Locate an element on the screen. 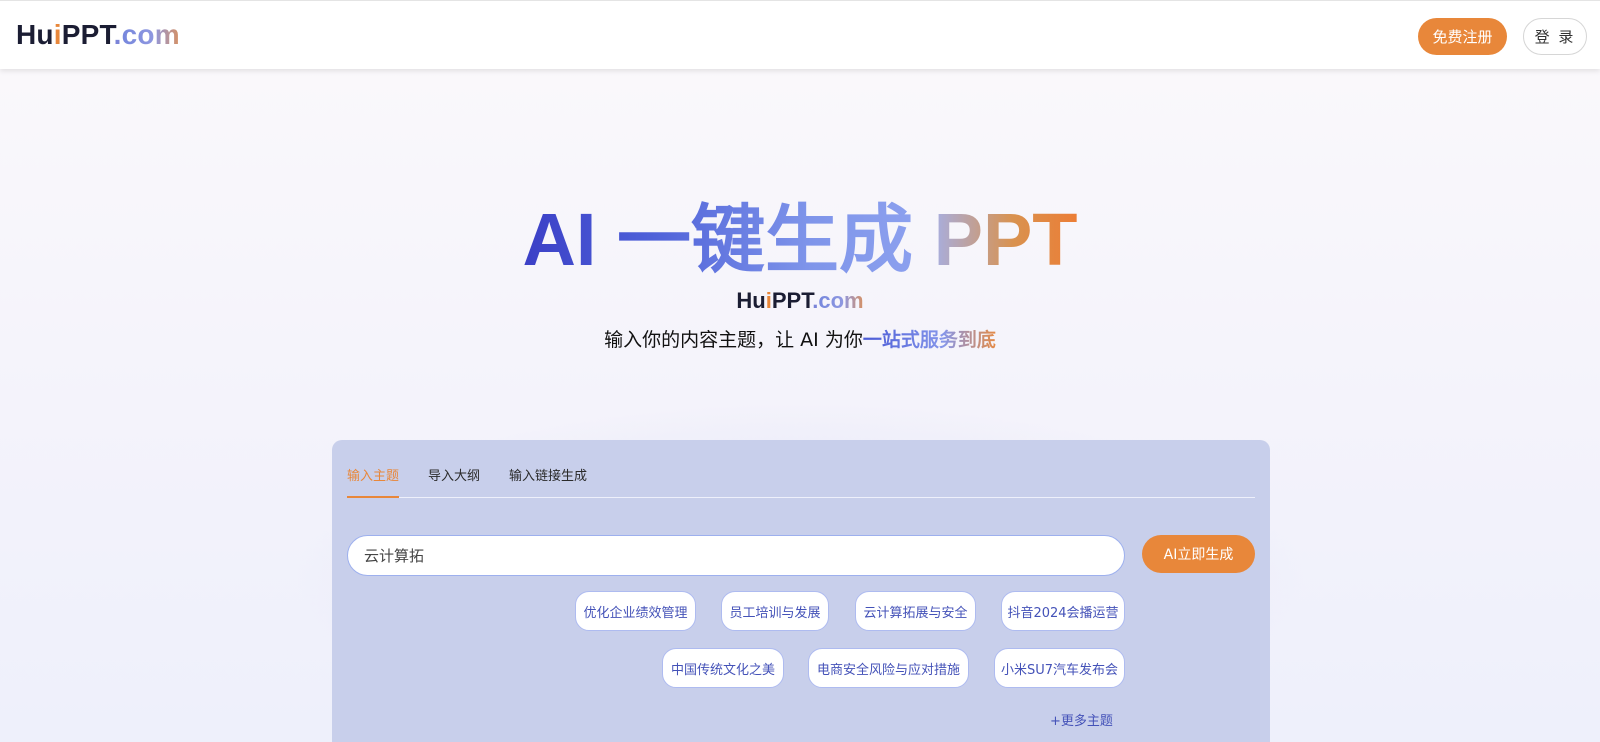  hero-logo: HuiPPT.com is located at coordinates (800, 301).